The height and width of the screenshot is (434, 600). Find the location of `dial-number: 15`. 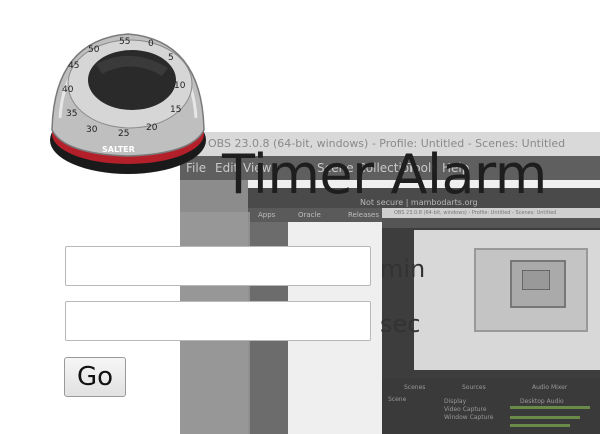

dial-number: 15 is located at coordinates (175, 110).